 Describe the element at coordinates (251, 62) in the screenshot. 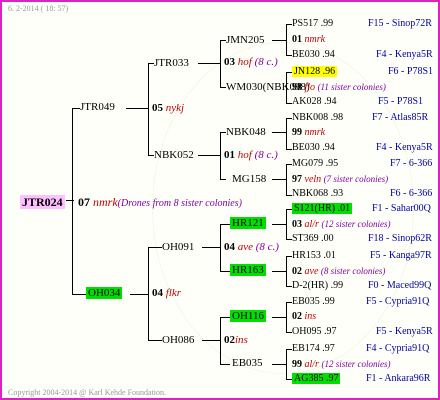

I see `node-jmn205-info: 03 hof (8 c.)` at that location.